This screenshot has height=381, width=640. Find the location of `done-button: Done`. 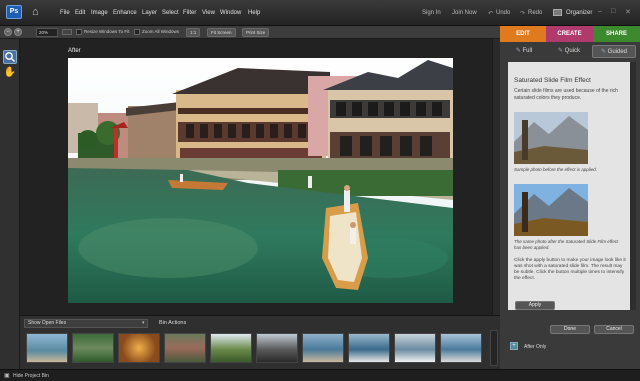

done-button: Done is located at coordinates (570, 329).